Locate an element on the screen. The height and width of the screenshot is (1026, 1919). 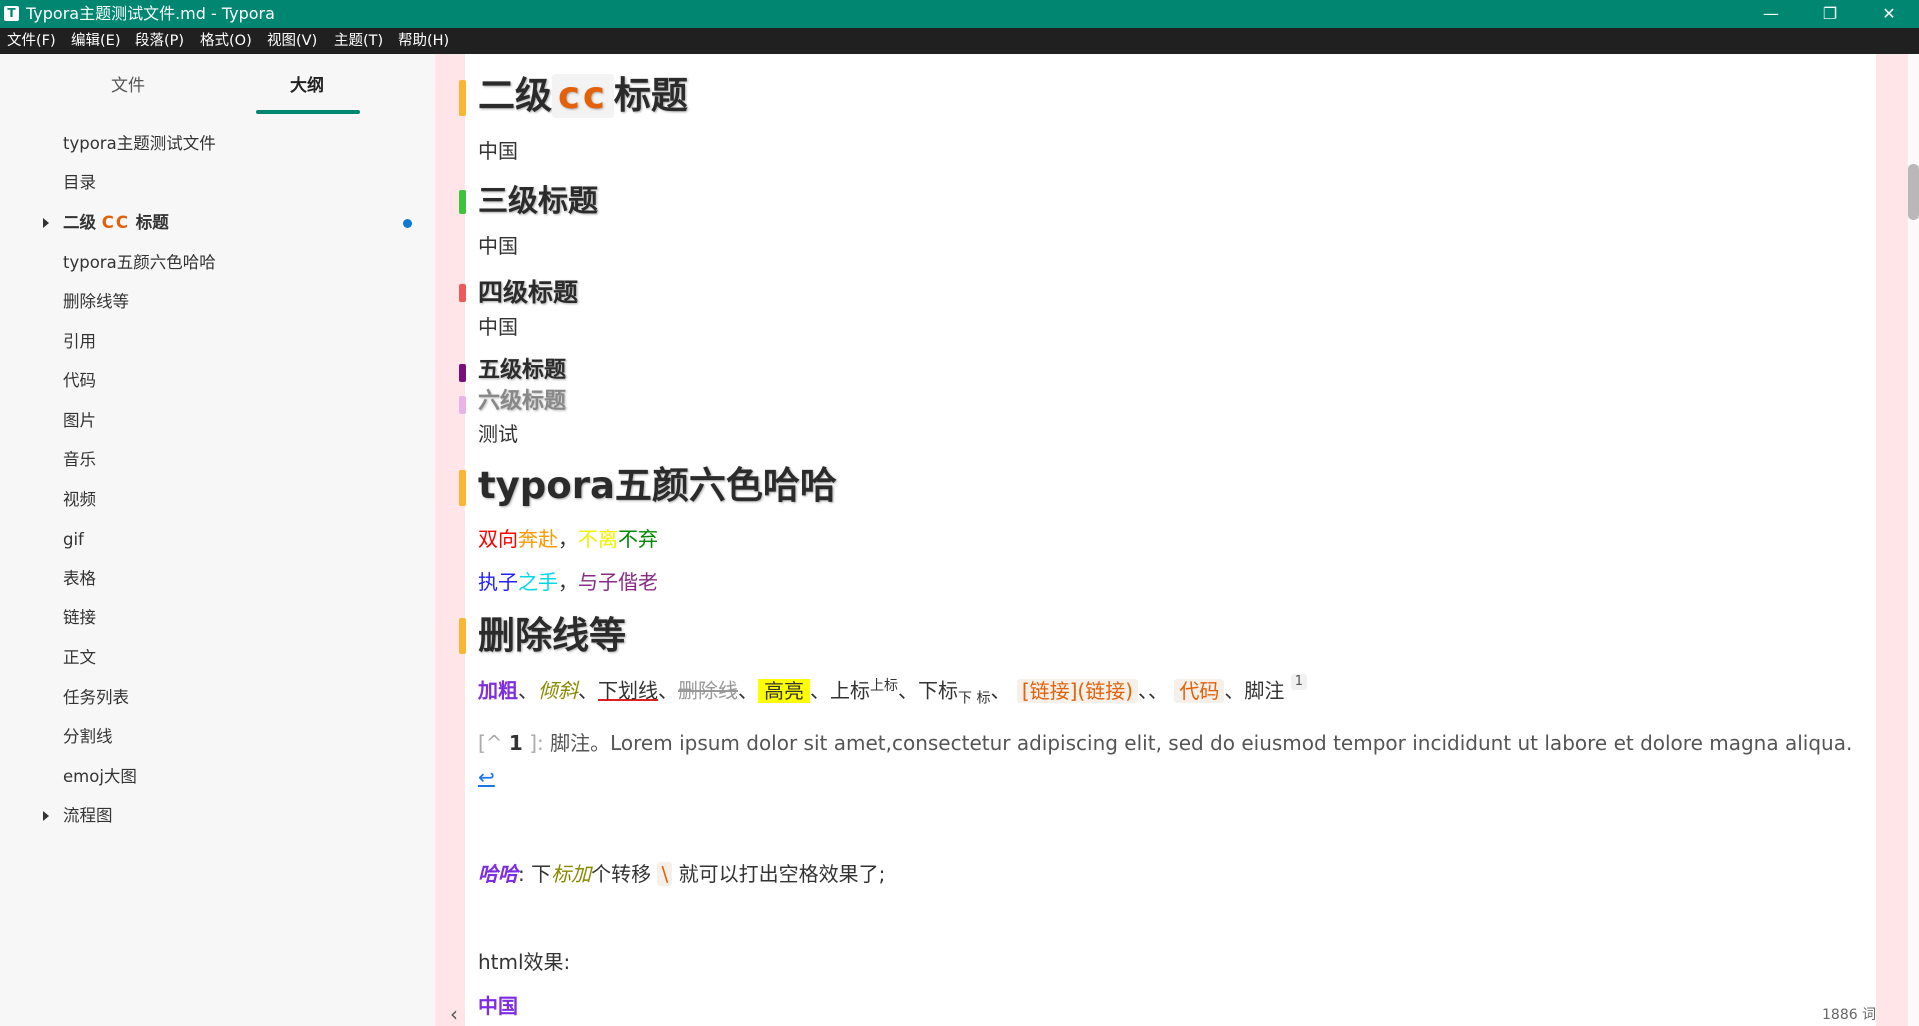
outline-item: gif is located at coordinates (73, 540).